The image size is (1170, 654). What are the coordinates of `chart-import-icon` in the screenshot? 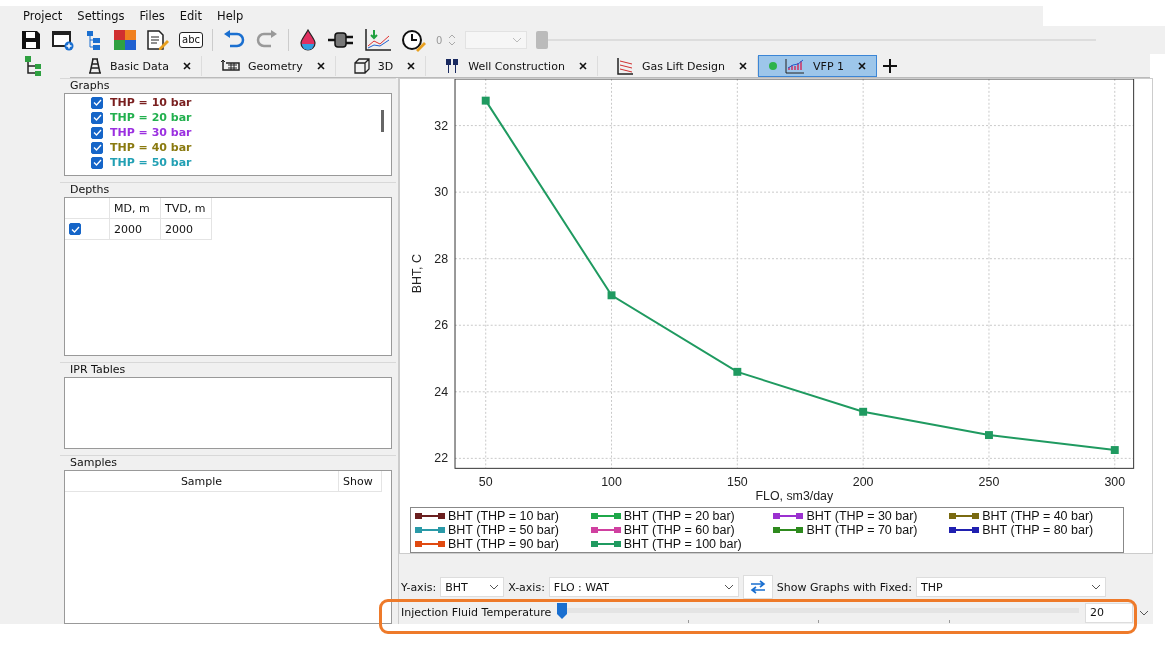 It's located at (378, 40).